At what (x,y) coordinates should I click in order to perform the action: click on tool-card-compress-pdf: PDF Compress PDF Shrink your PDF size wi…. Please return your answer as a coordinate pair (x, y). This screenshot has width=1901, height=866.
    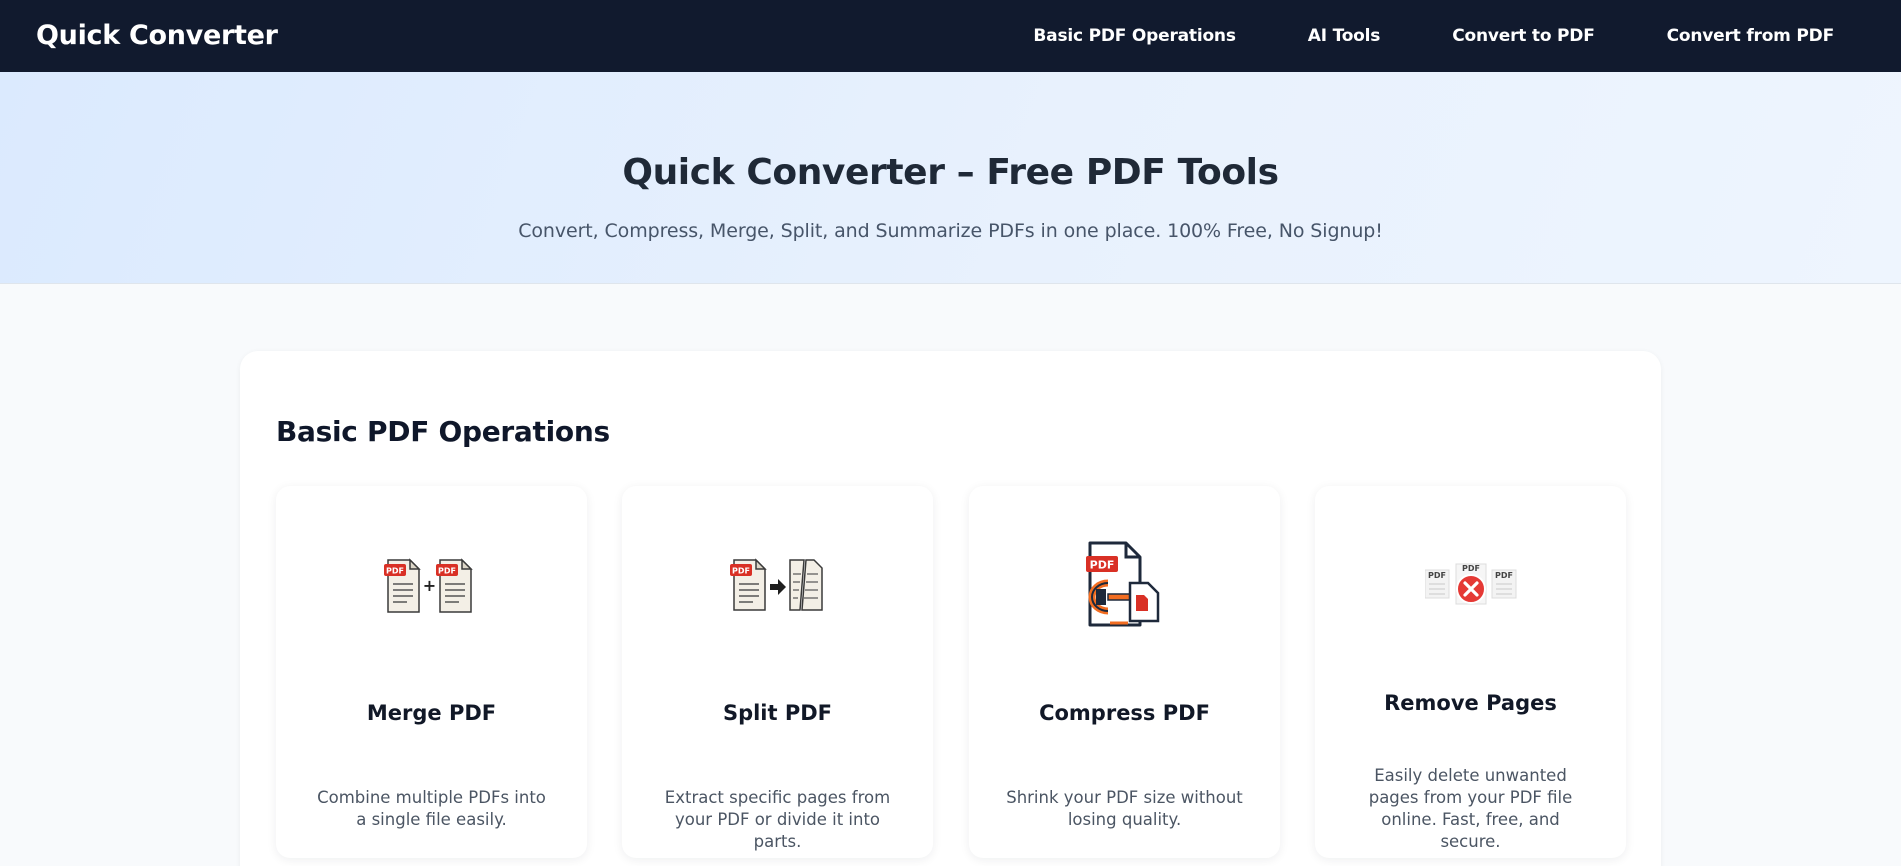
    Looking at the image, I should click on (1124, 672).